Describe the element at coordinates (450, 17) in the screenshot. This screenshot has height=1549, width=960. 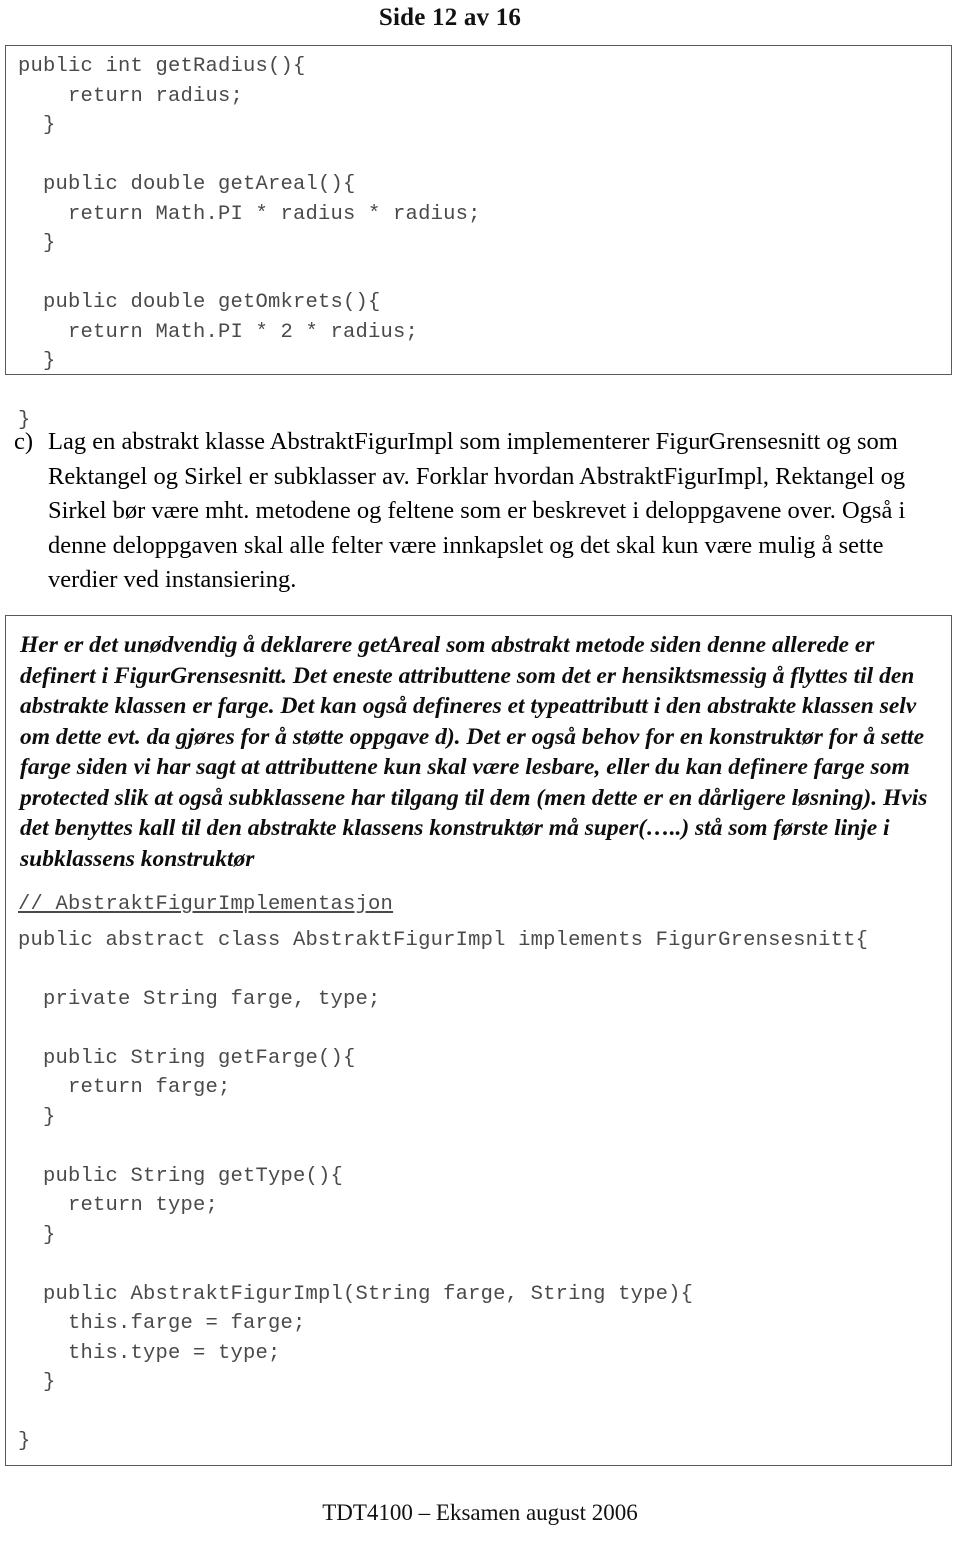
I see `page-number-header: Side 12 av 16` at that location.